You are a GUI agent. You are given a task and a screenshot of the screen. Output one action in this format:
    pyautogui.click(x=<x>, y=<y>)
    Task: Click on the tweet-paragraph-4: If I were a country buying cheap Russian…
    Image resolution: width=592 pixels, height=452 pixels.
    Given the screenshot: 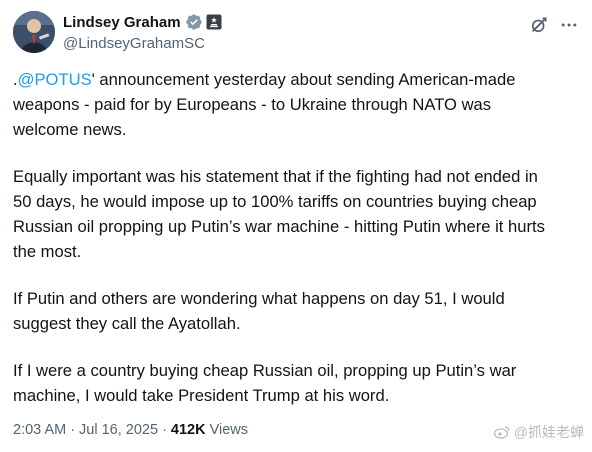 What is the action you would take?
    pyautogui.click(x=265, y=383)
    